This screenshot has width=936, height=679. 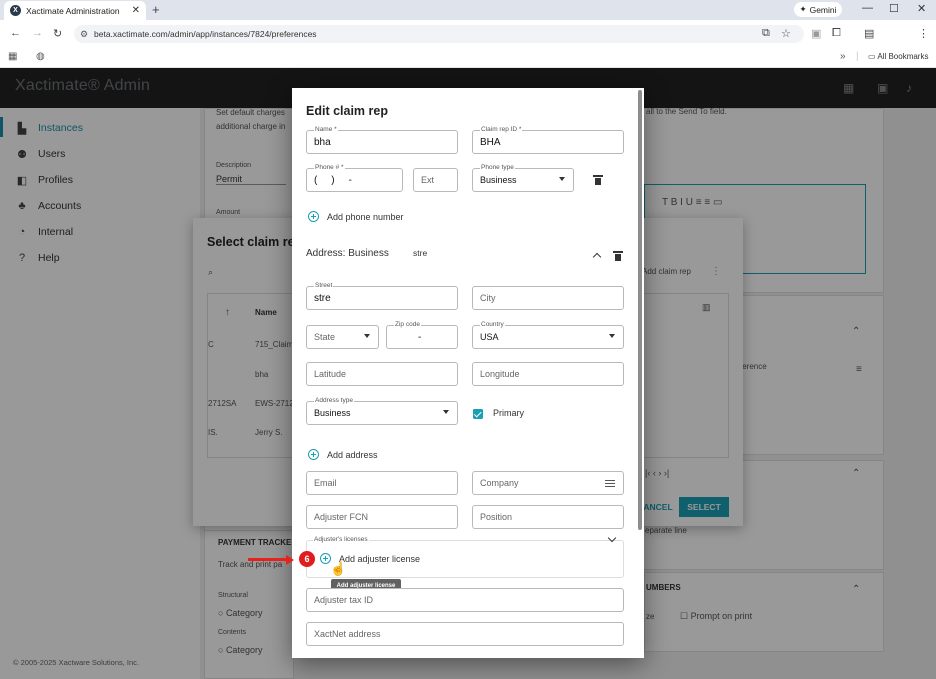 I want to click on gemini-sparkle-icon: ✦, so click(x=803, y=9).